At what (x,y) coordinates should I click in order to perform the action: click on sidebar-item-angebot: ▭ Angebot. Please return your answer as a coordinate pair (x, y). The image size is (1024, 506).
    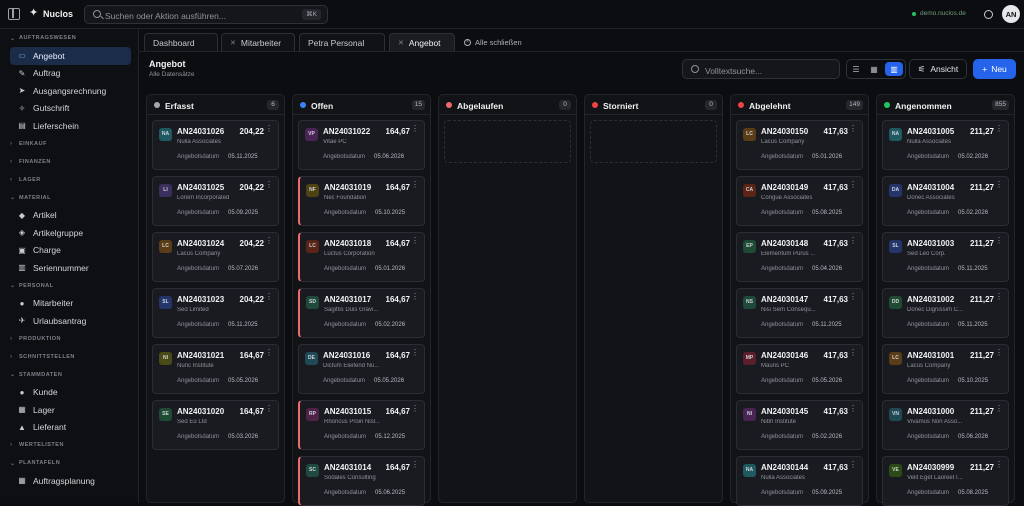
    Looking at the image, I should click on (70, 56).